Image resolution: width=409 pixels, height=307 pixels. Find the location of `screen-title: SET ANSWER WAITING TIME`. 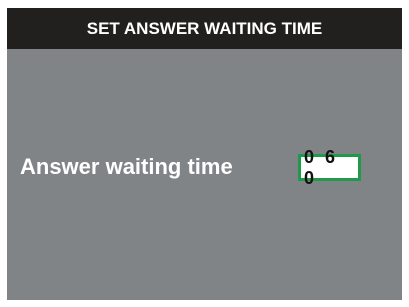

screen-title: SET ANSWER WAITING TIME is located at coordinates (204, 28).